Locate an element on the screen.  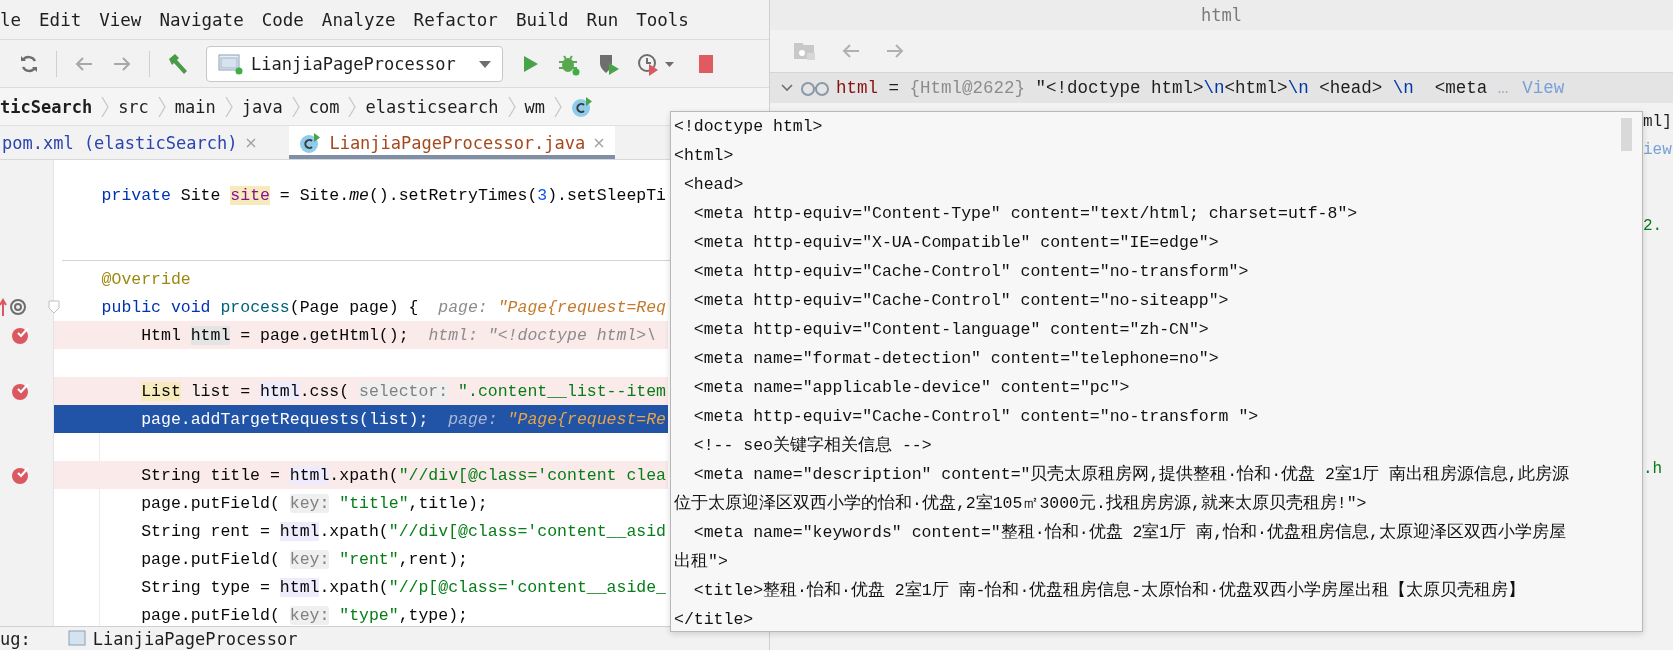
code-line: @Override is located at coordinates (146, 279).